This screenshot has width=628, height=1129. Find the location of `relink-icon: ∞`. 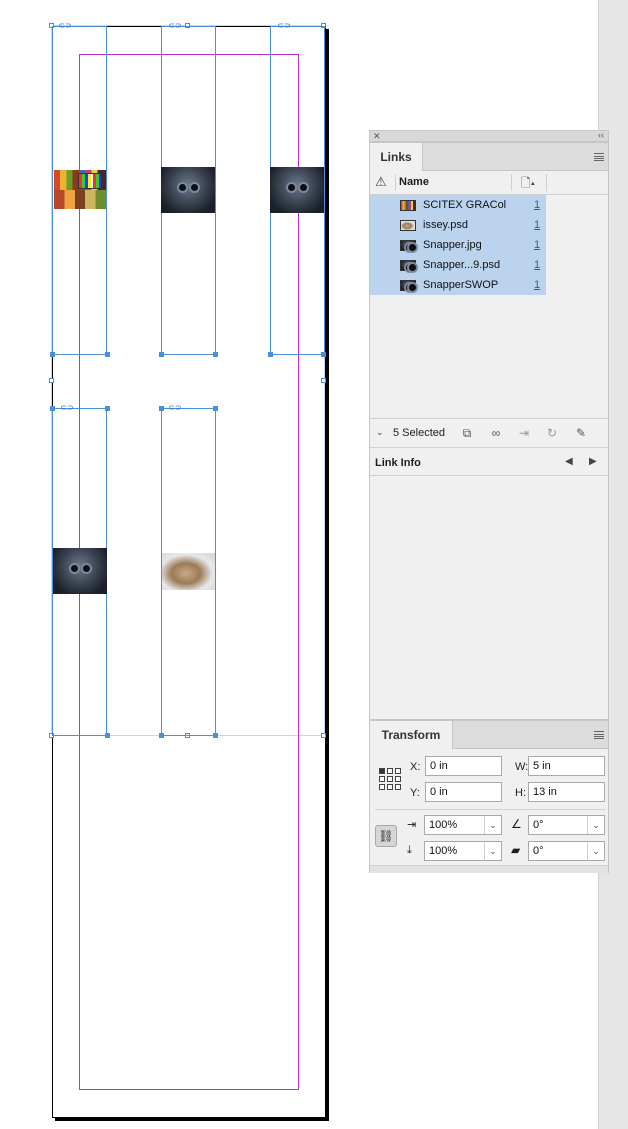

relink-icon: ∞ is located at coordinates (496, 433).